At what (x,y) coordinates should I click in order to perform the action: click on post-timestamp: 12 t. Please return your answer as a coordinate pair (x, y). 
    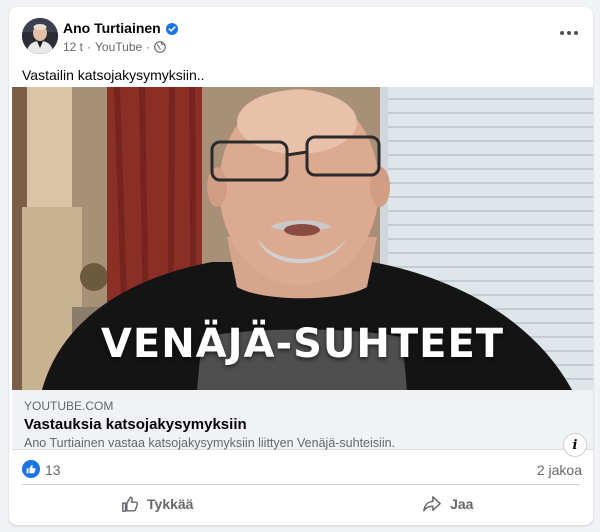
    Looking at the image, I should click on (73, 47).